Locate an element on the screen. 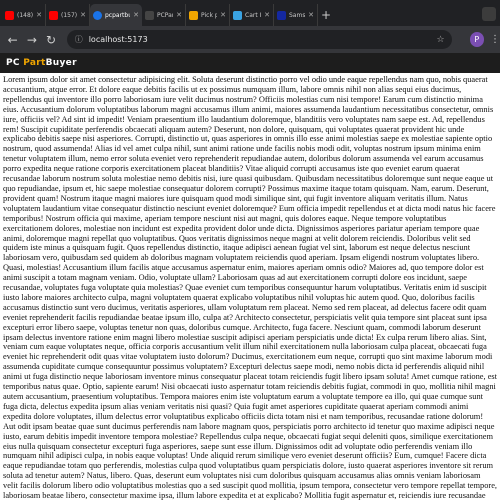 Image resolution: width=500 pixels, height=500 pixels. new-tab-button: + is located at coordinates (326, 15).